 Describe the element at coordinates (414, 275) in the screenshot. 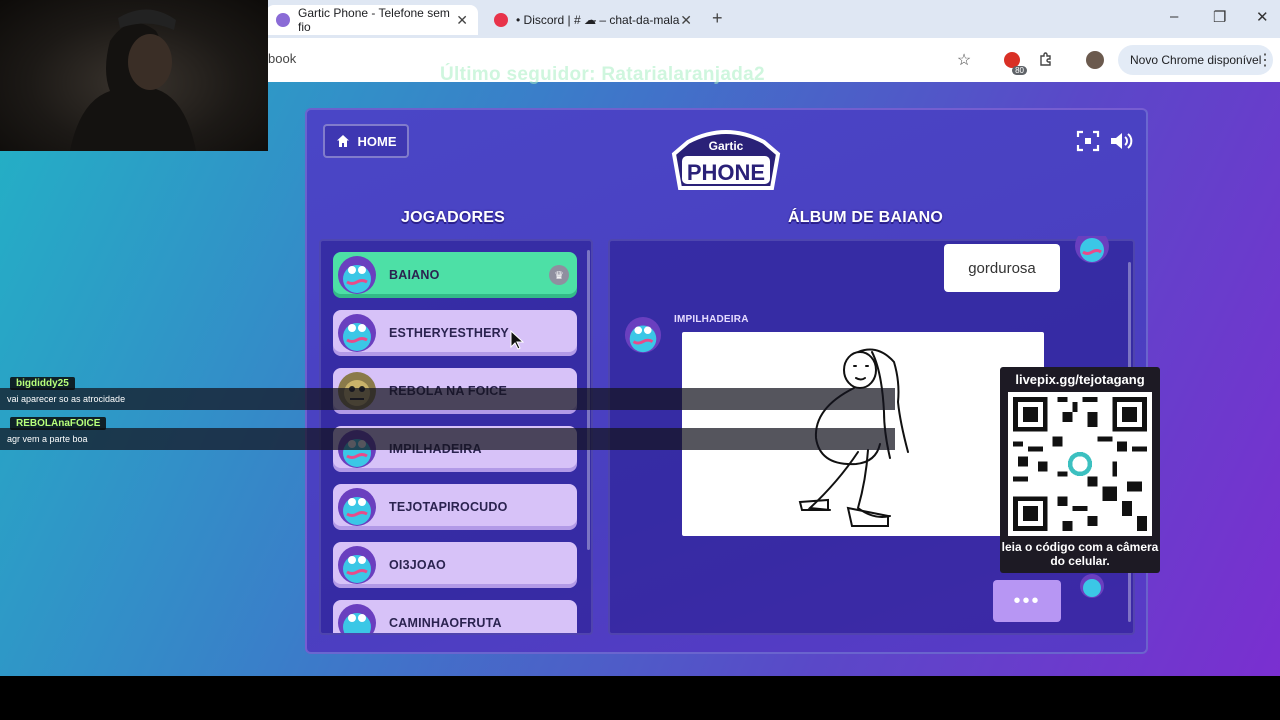

I see `player-name: BAIANO` at that location.